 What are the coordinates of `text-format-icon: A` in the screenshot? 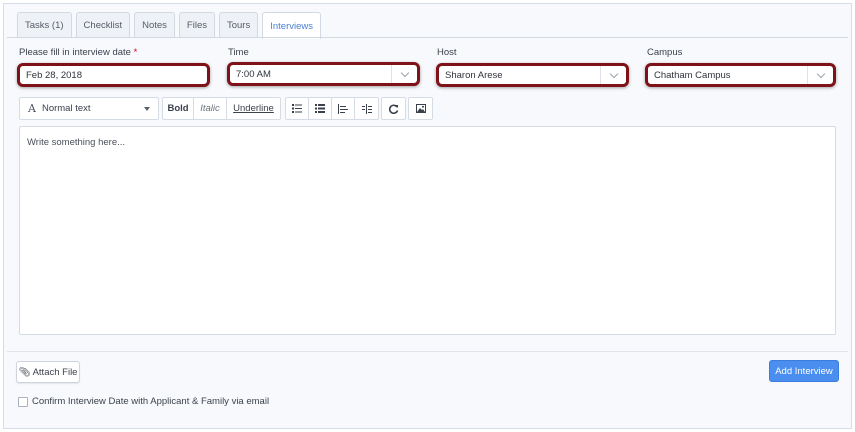 It's located at (32, 108).